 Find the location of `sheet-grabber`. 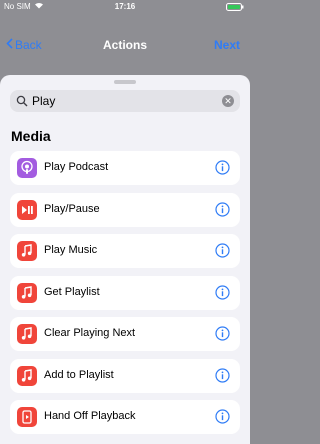

sheet-grabber is located at coordinates (125, 82).